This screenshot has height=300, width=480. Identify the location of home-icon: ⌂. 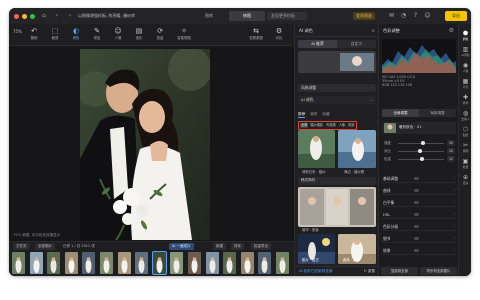
(44, 16).